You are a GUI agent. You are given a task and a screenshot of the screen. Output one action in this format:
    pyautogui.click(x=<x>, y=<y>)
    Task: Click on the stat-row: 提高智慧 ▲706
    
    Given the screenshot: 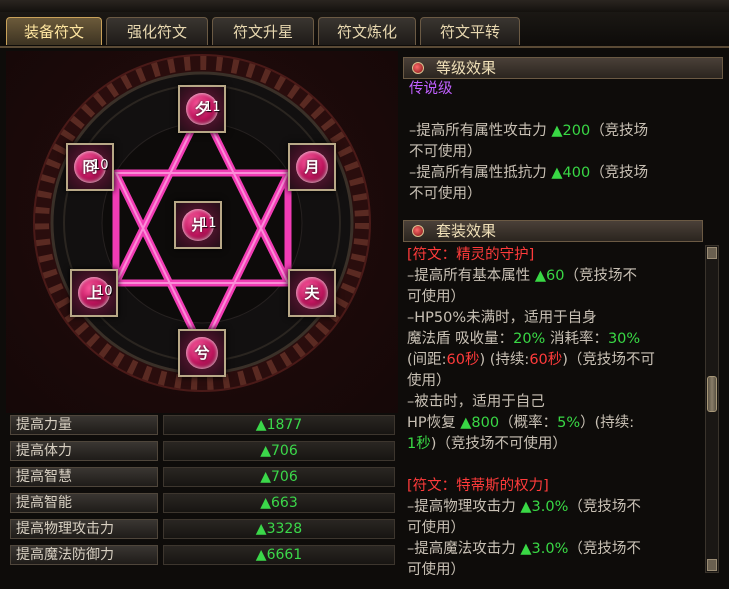 What is the action you would take?
    pyautogui.click(x=203, y=477)
    